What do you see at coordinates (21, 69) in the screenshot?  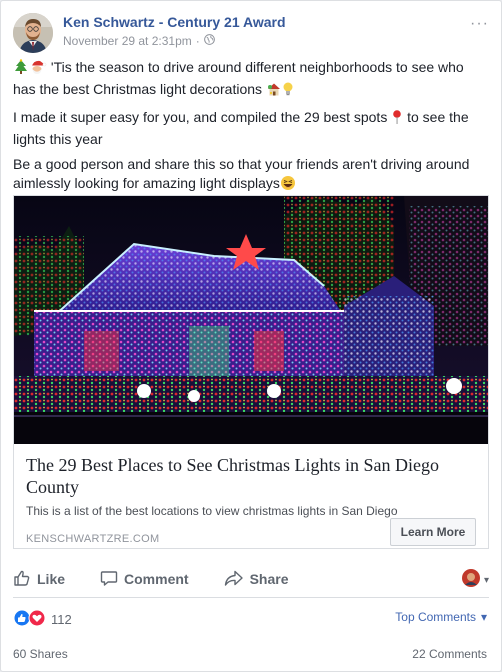 I see `tree-emoji` at bounding box center [21, 69].